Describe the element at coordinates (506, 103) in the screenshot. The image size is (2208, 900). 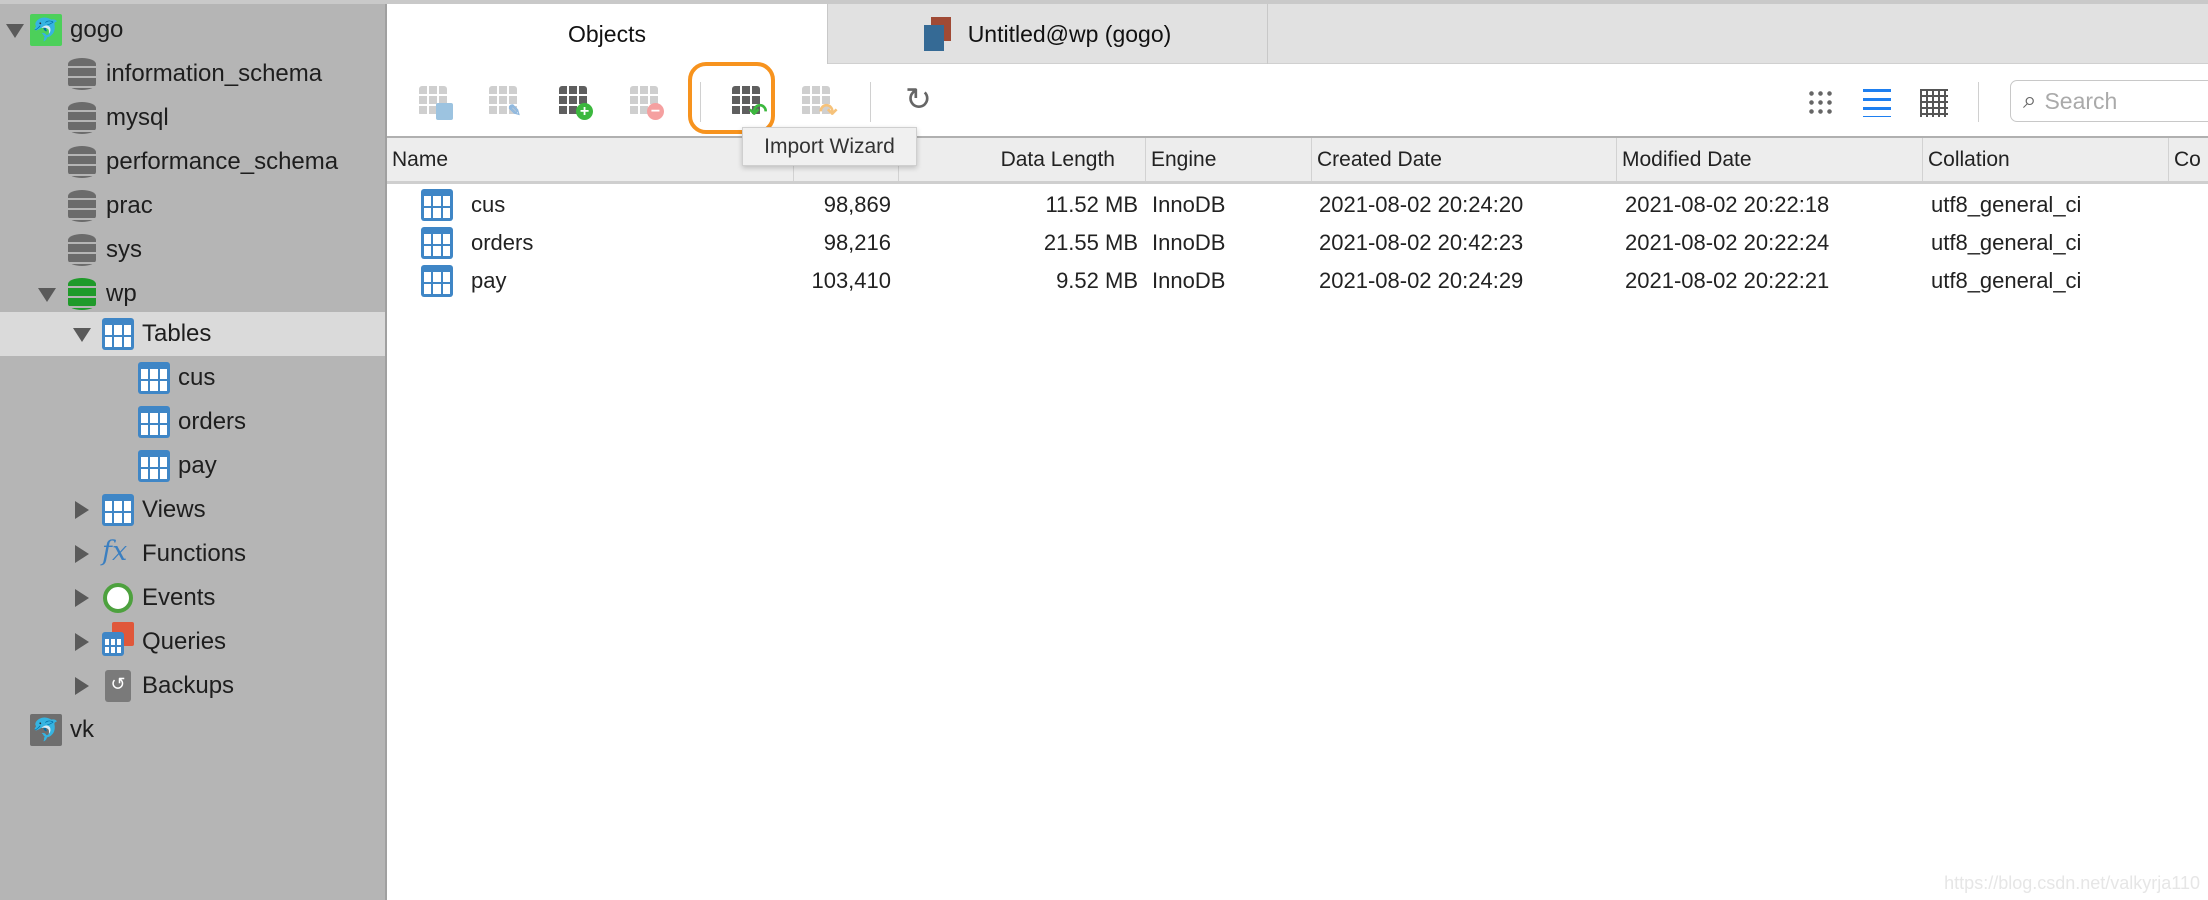
I see `design-table-button: ✎` at that location.